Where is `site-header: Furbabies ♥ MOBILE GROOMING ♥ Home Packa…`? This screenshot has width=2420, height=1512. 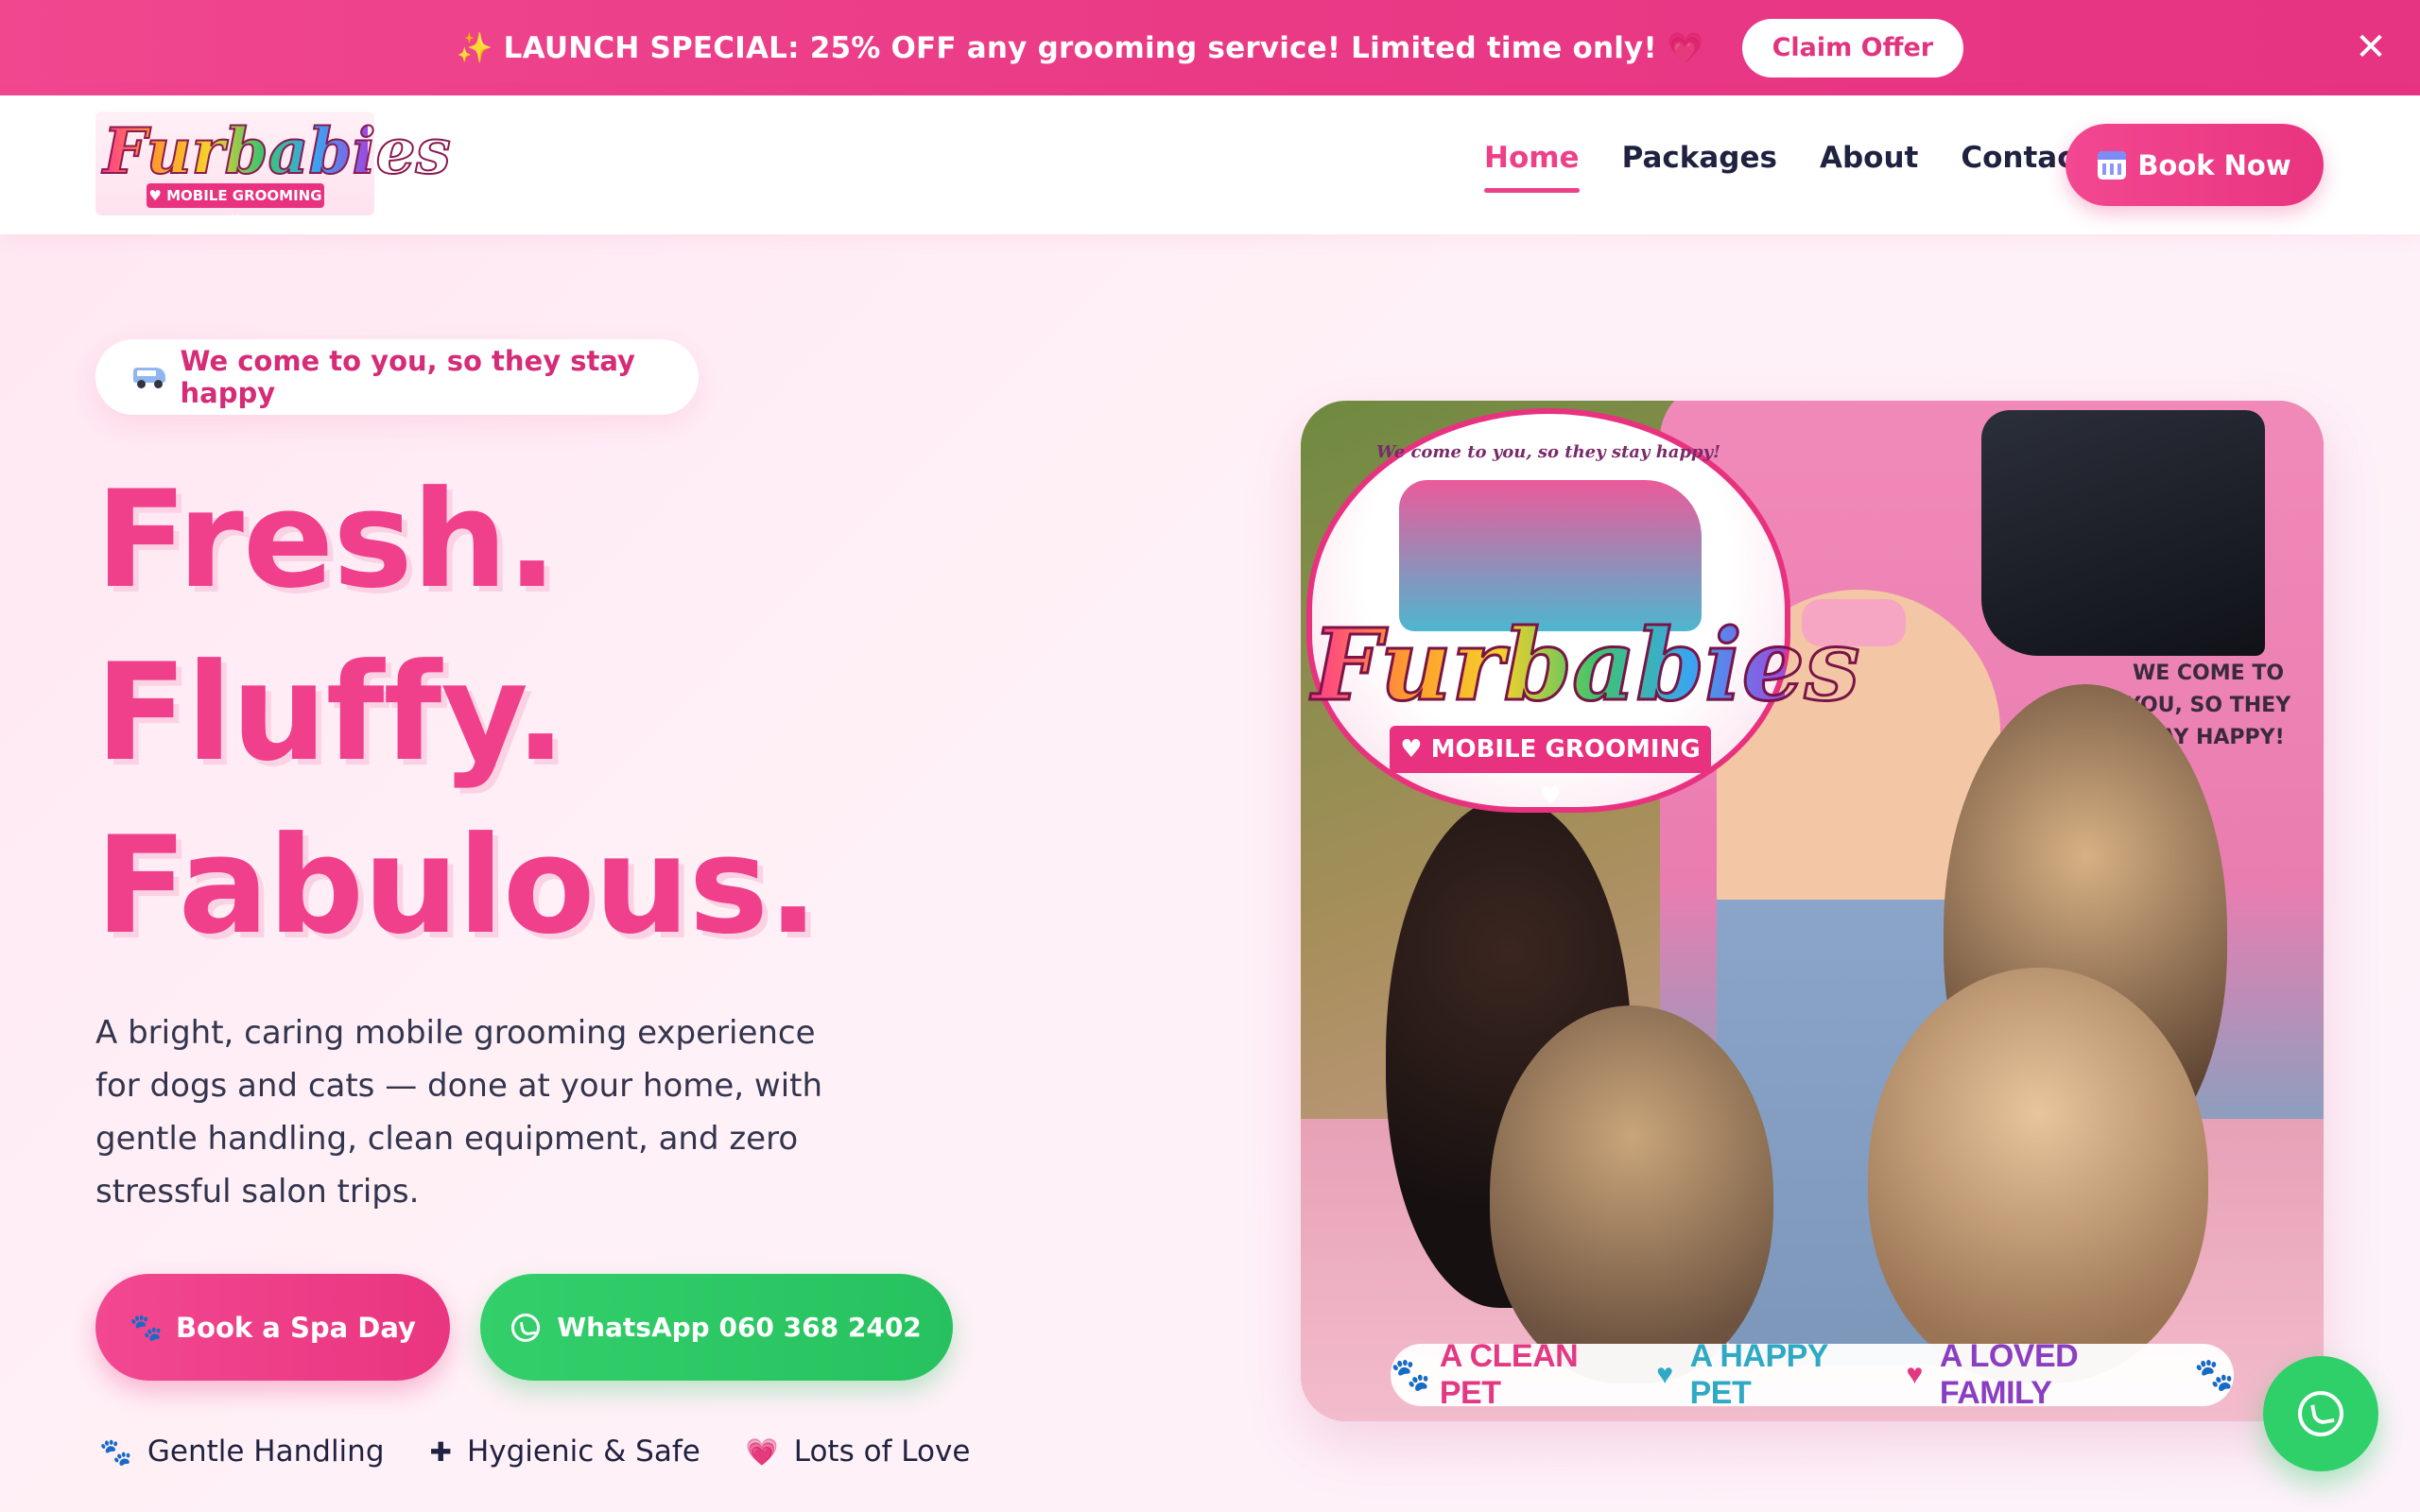 site-header: Furbabies ♥ MOBILE GROOMING ♥ Home Packa… is located at coordinates (1210, 164).